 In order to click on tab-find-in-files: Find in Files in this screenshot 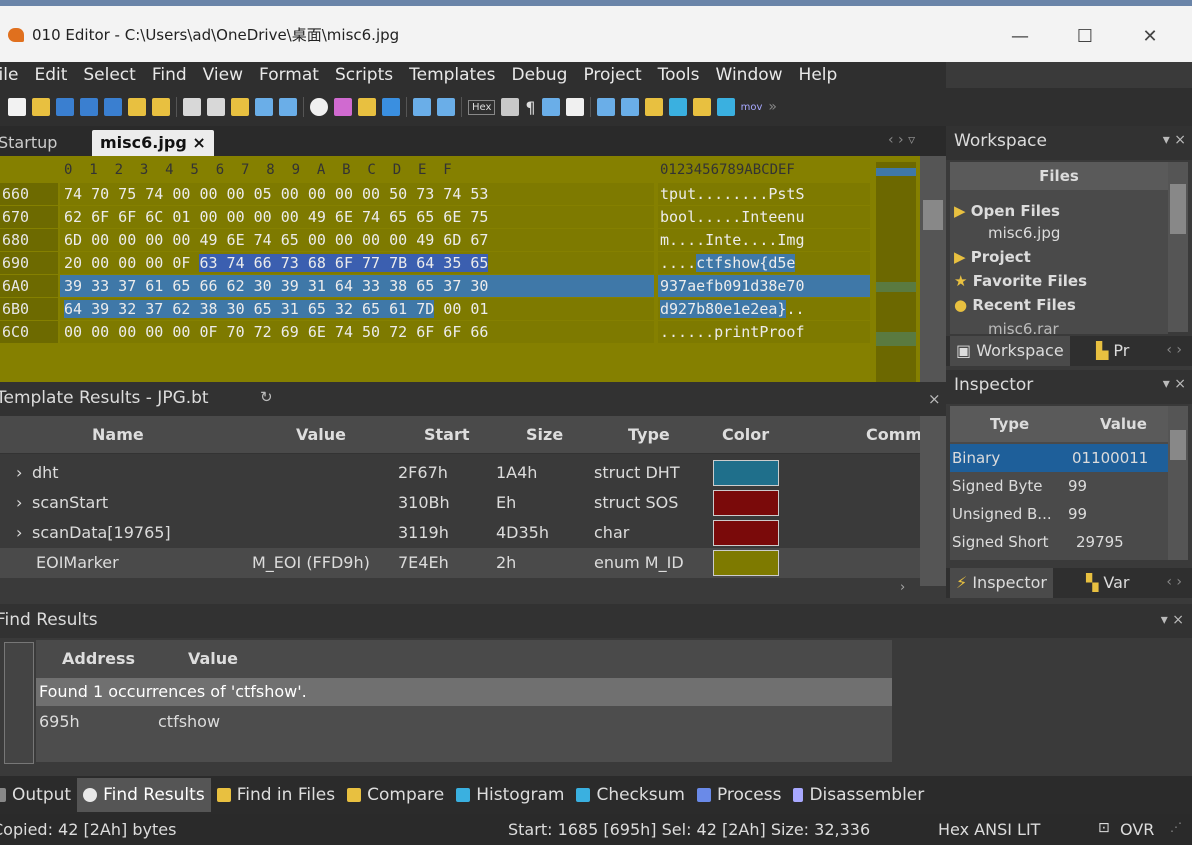, I will do `click(276, 795)`.